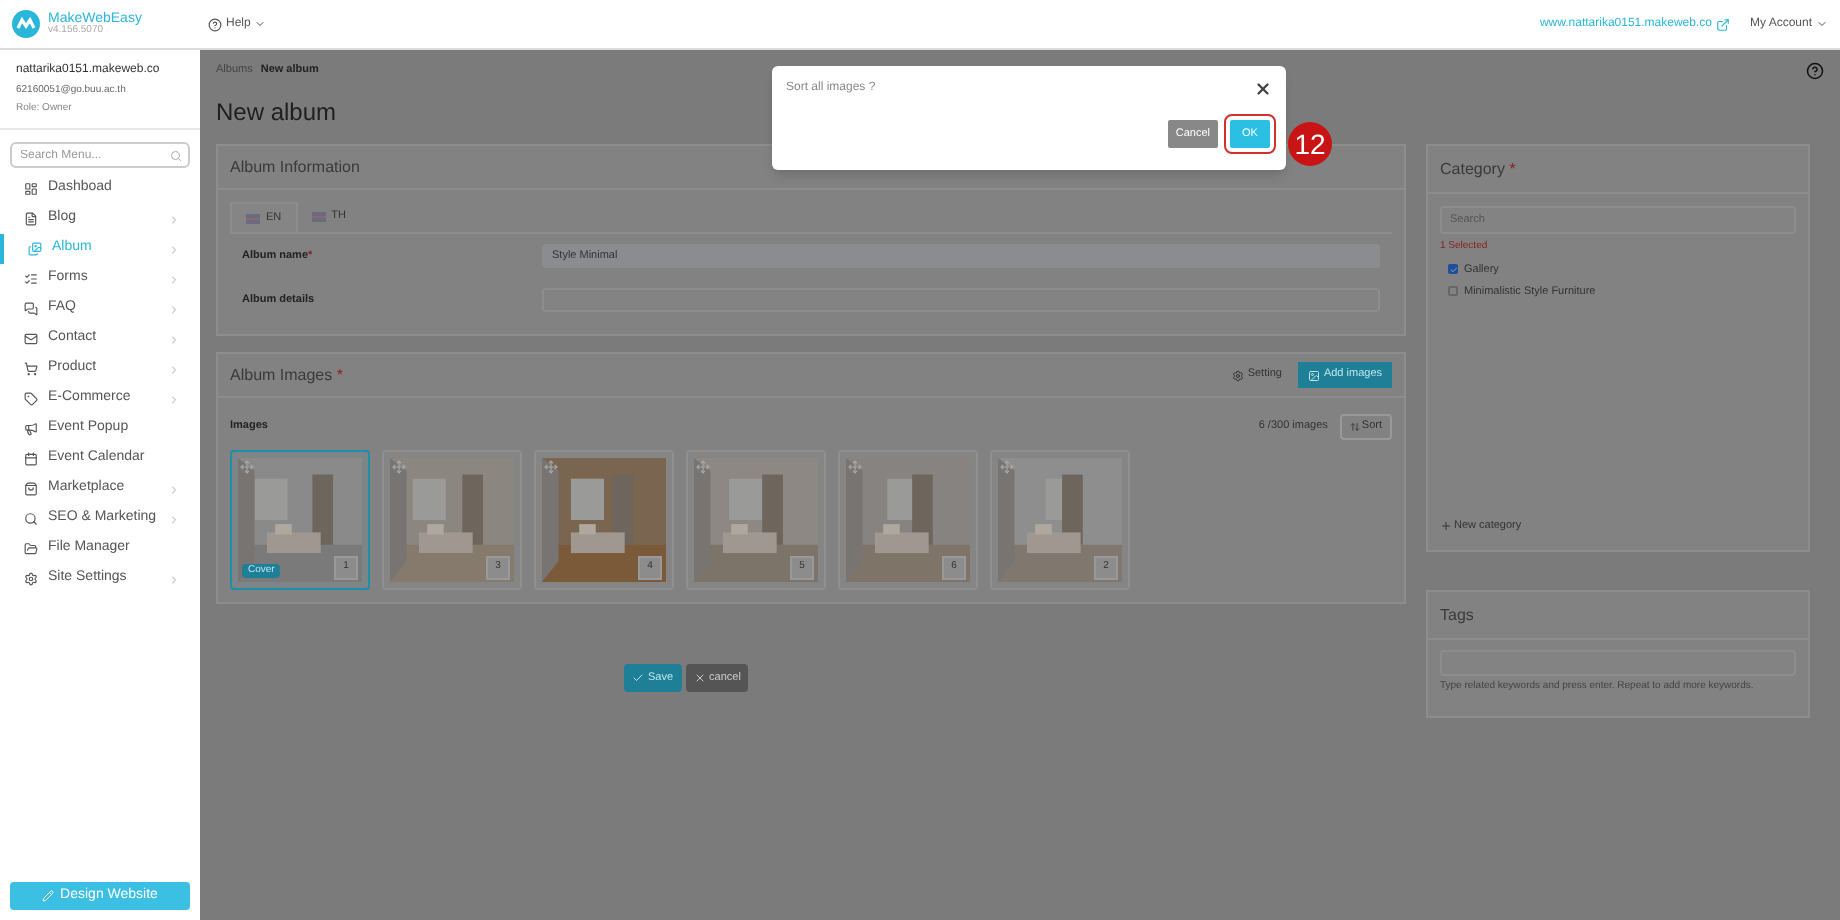  Describe the element at coordinates (176, 155) in the screenshot. I see `search-icon` at that location.